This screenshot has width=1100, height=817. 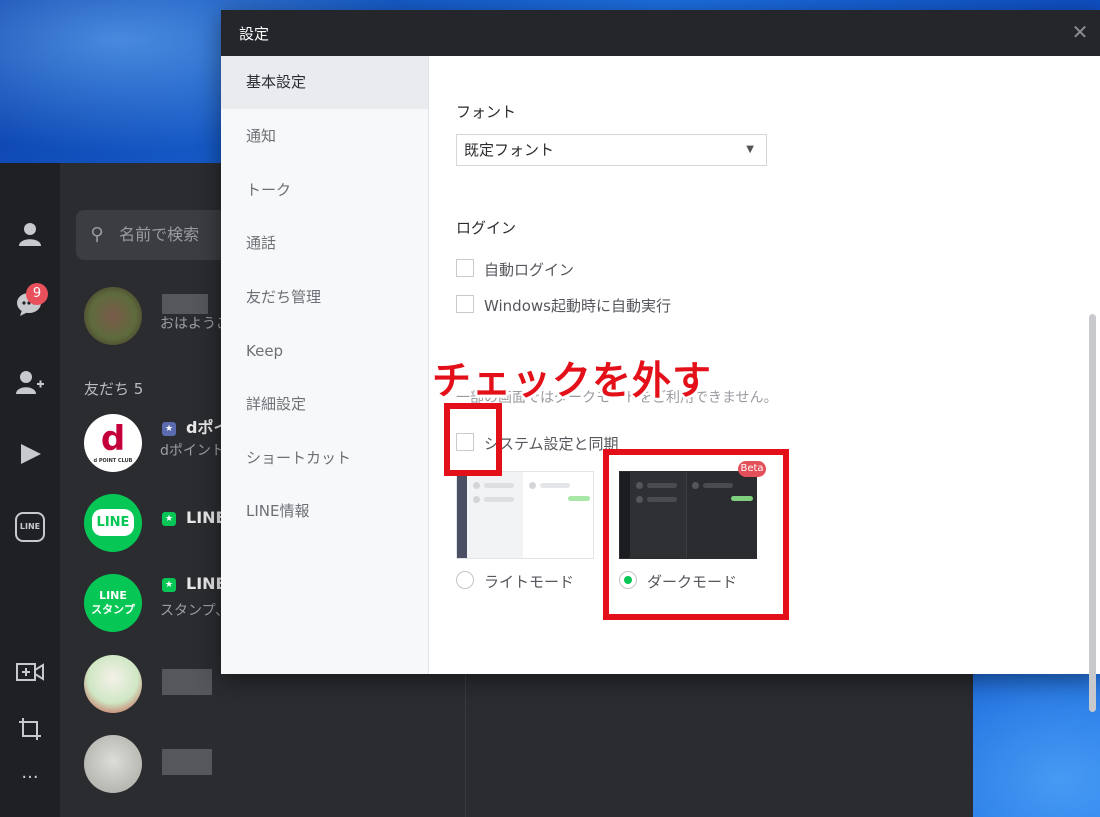 What do you see at coordinates (159, 234) in the screenshot?
I see `search-placeholder: 名前で検索` at bounding box center [159, 234].